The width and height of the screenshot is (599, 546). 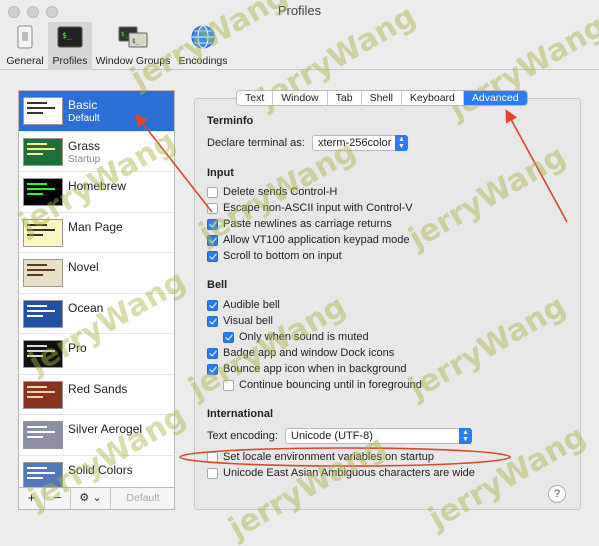 I want to click on terminfo-heading: Terminfo, so click(x=230, y=121).